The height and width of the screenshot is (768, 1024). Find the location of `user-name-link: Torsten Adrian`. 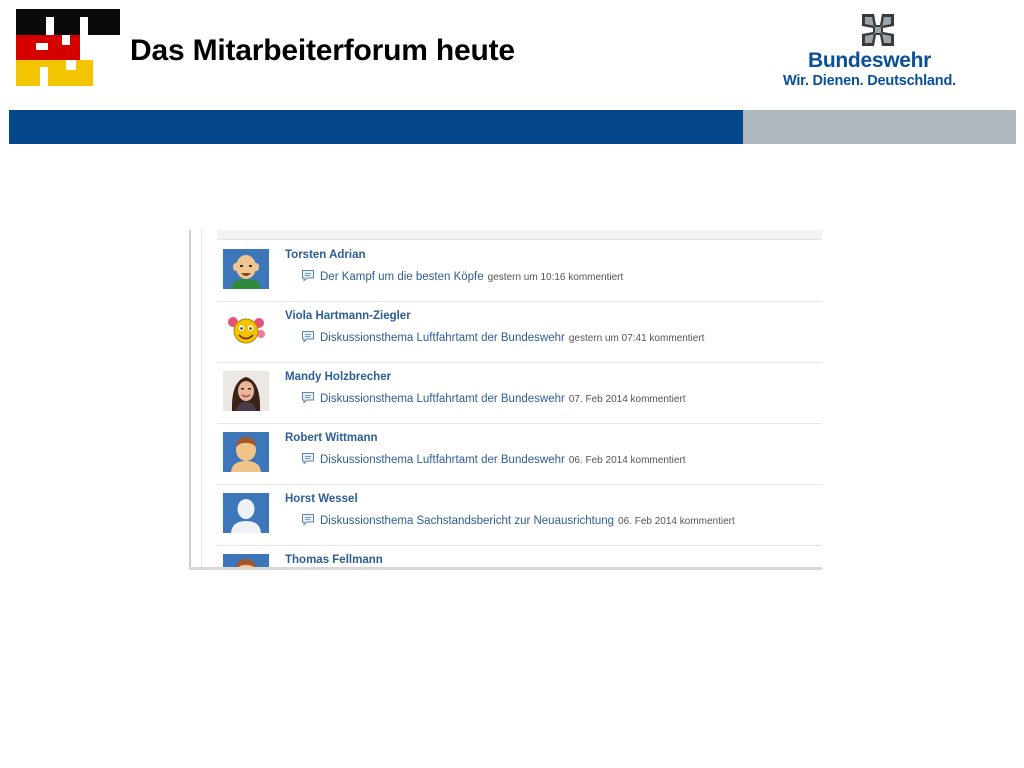

user-name-link: Torsten Adrian is located at coordinates (325, 255).